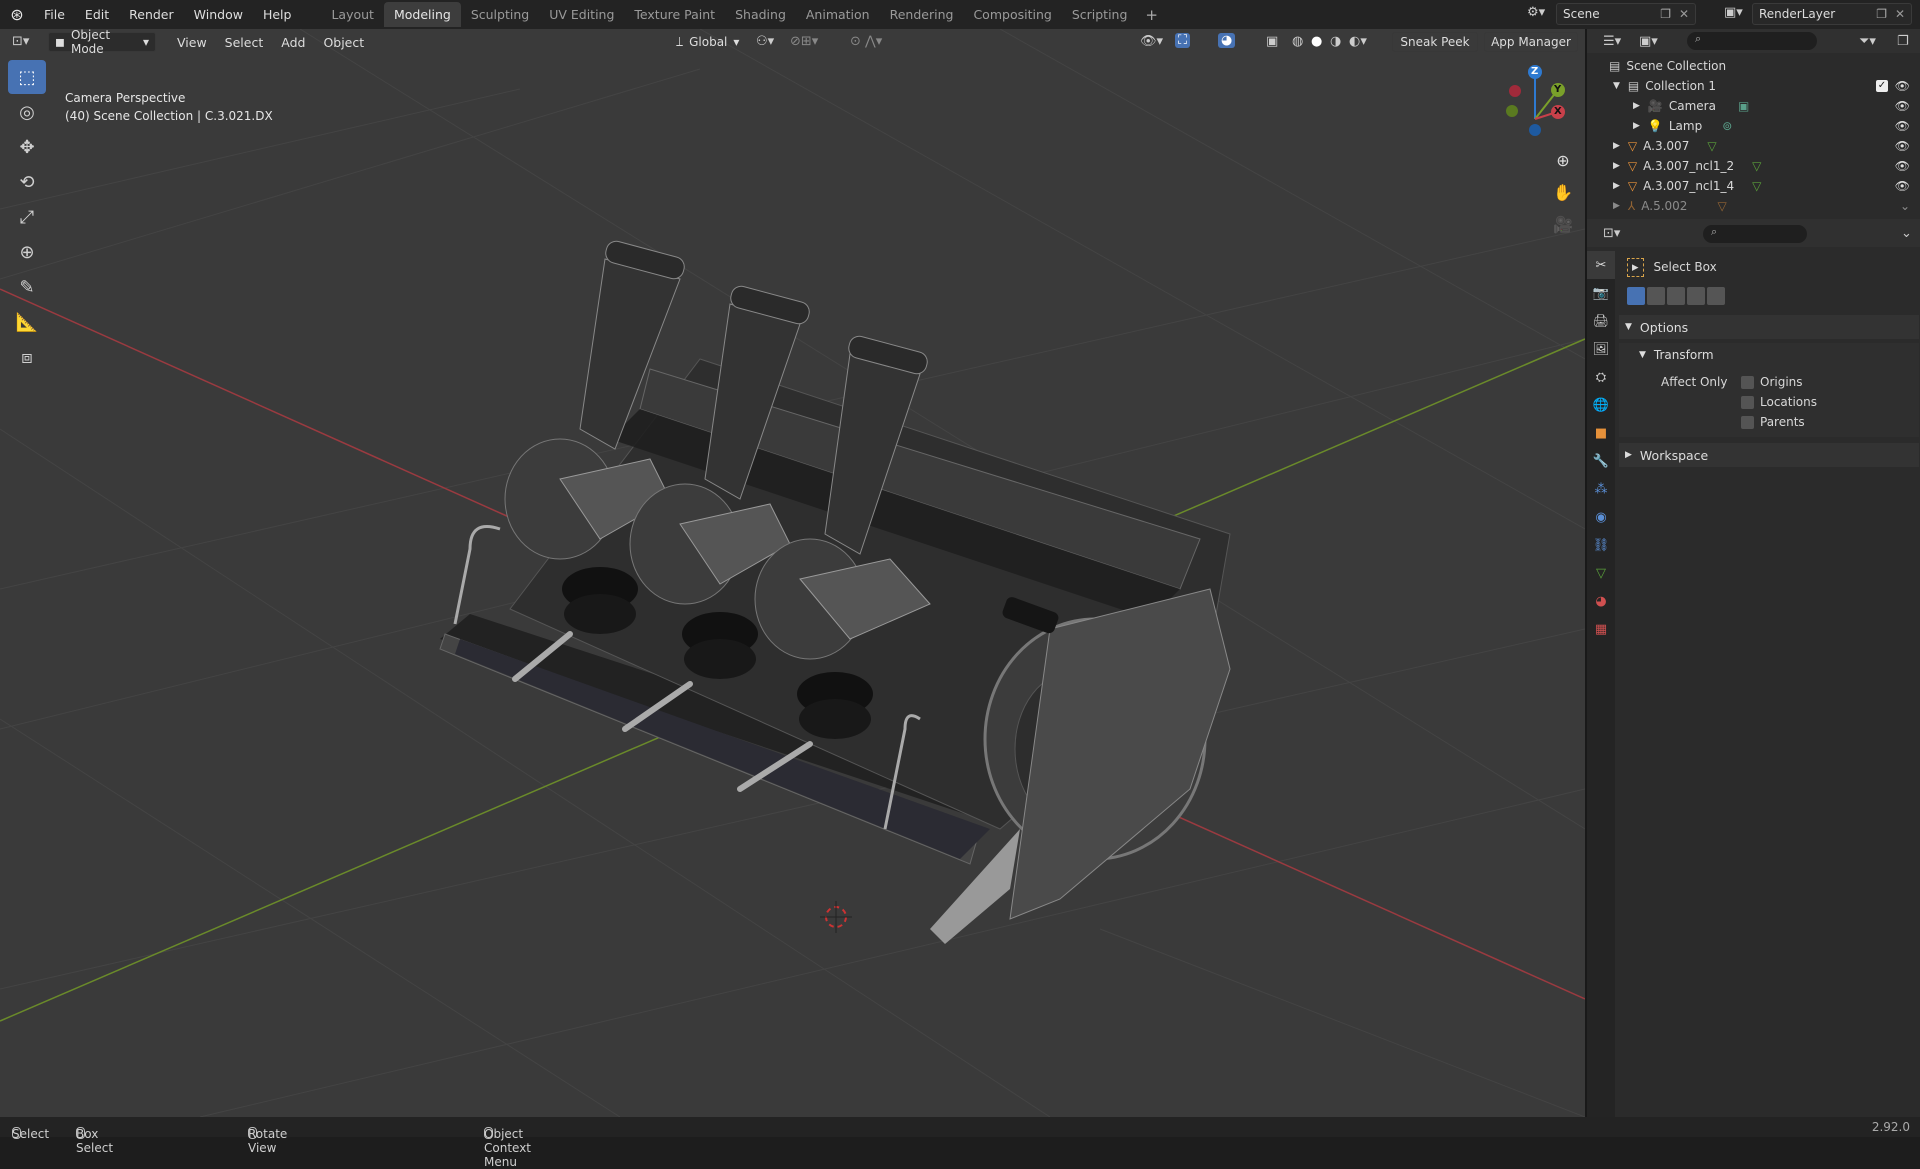  I want to click on select-box-tool-icon: ⬚, so click(27, 77).